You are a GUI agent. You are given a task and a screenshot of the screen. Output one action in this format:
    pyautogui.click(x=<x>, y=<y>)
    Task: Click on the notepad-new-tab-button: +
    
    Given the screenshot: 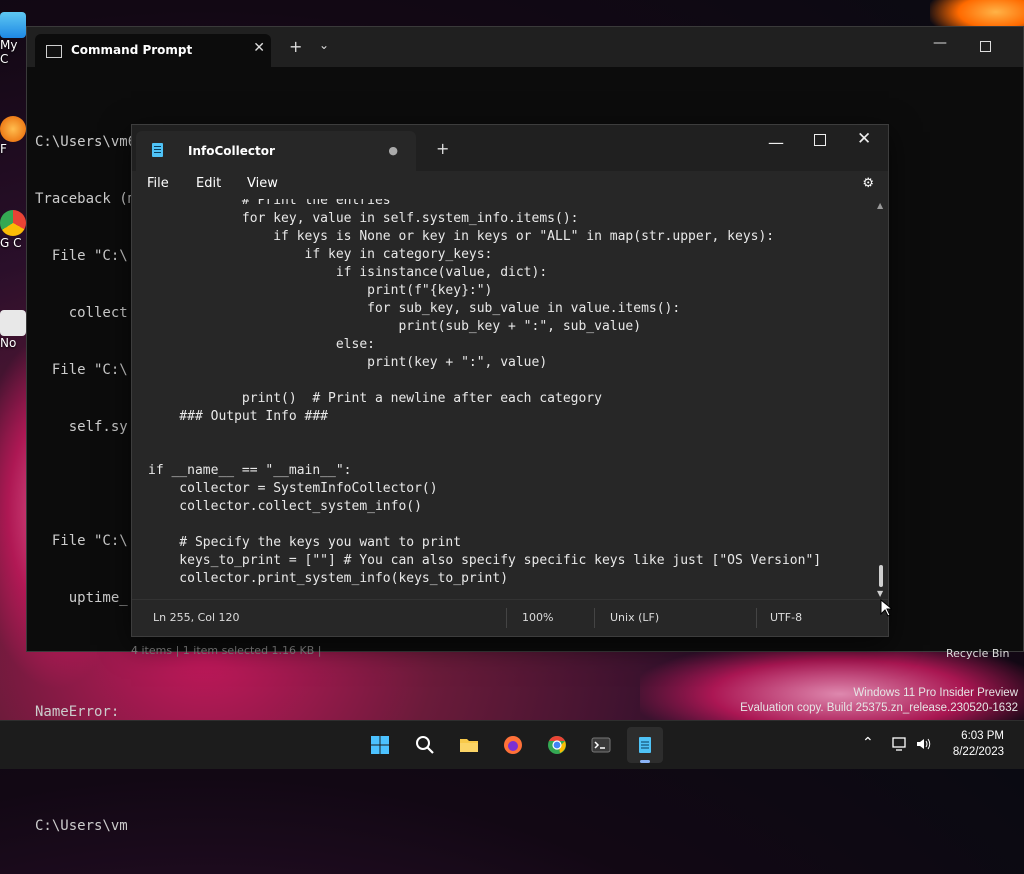 What is the action you would take?
    pyautogui.click(x=442, y=148)
    